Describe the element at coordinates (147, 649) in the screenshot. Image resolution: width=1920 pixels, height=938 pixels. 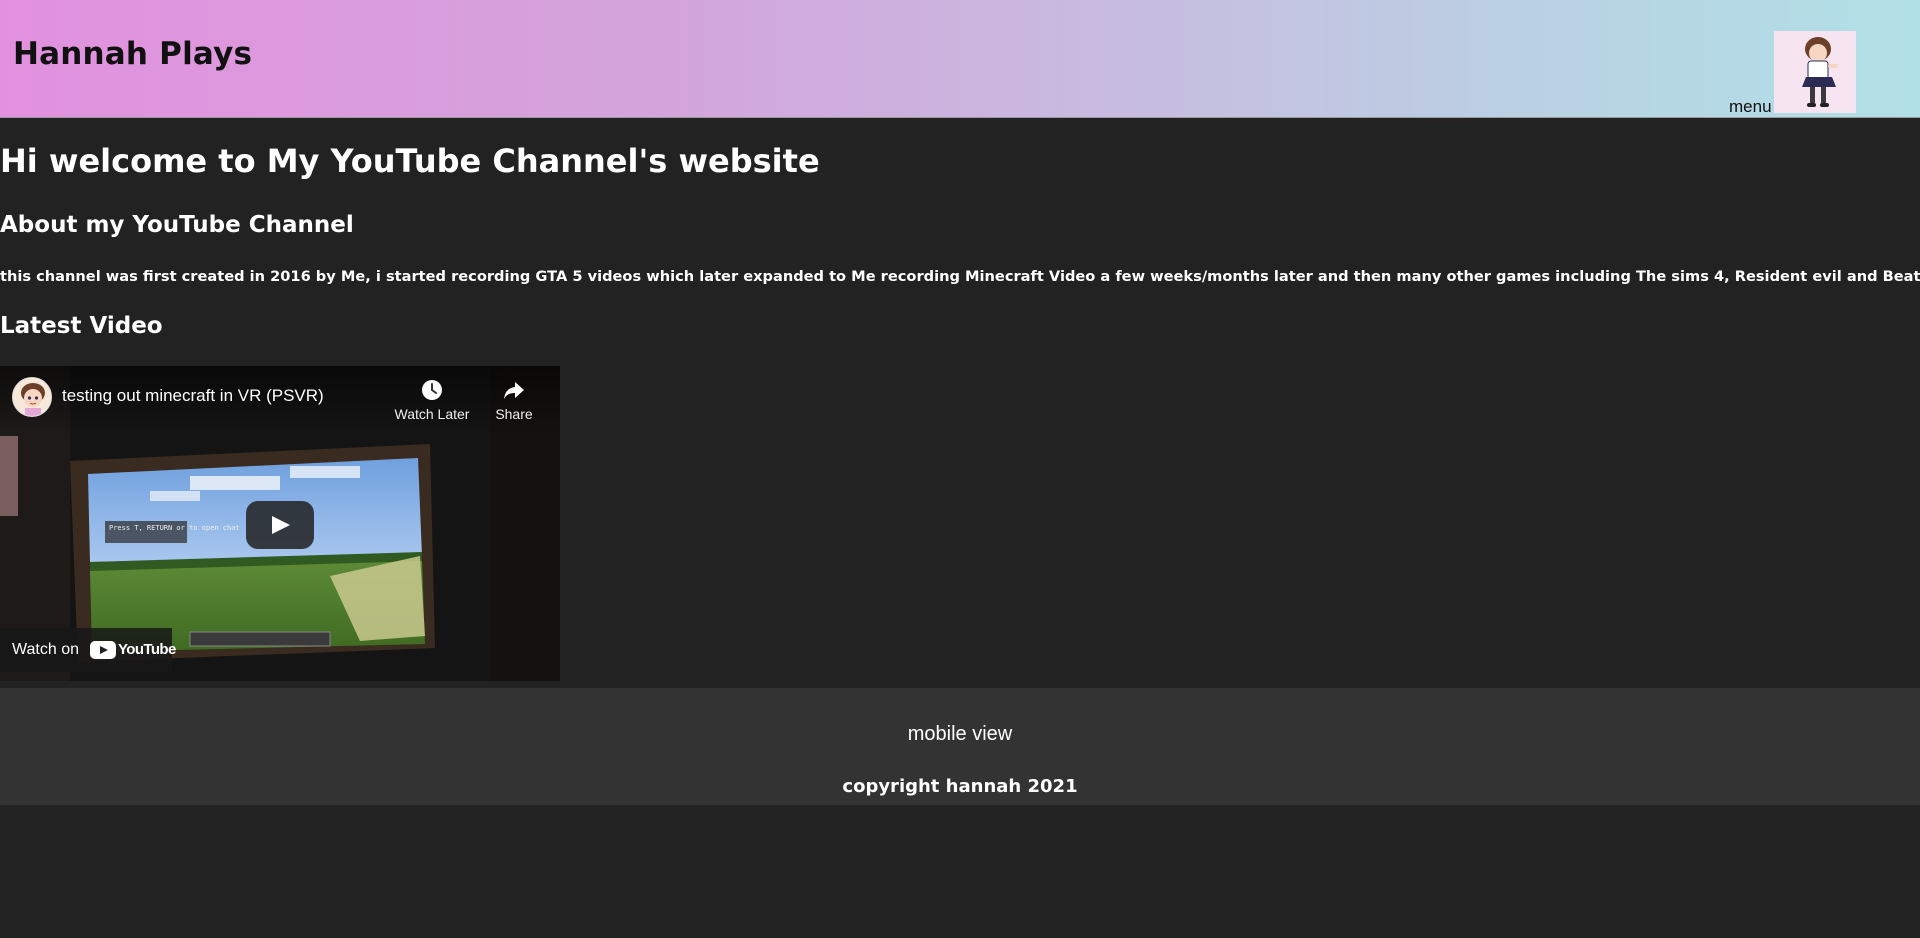
I see `youtube-logo-text: YouTube` at that location.